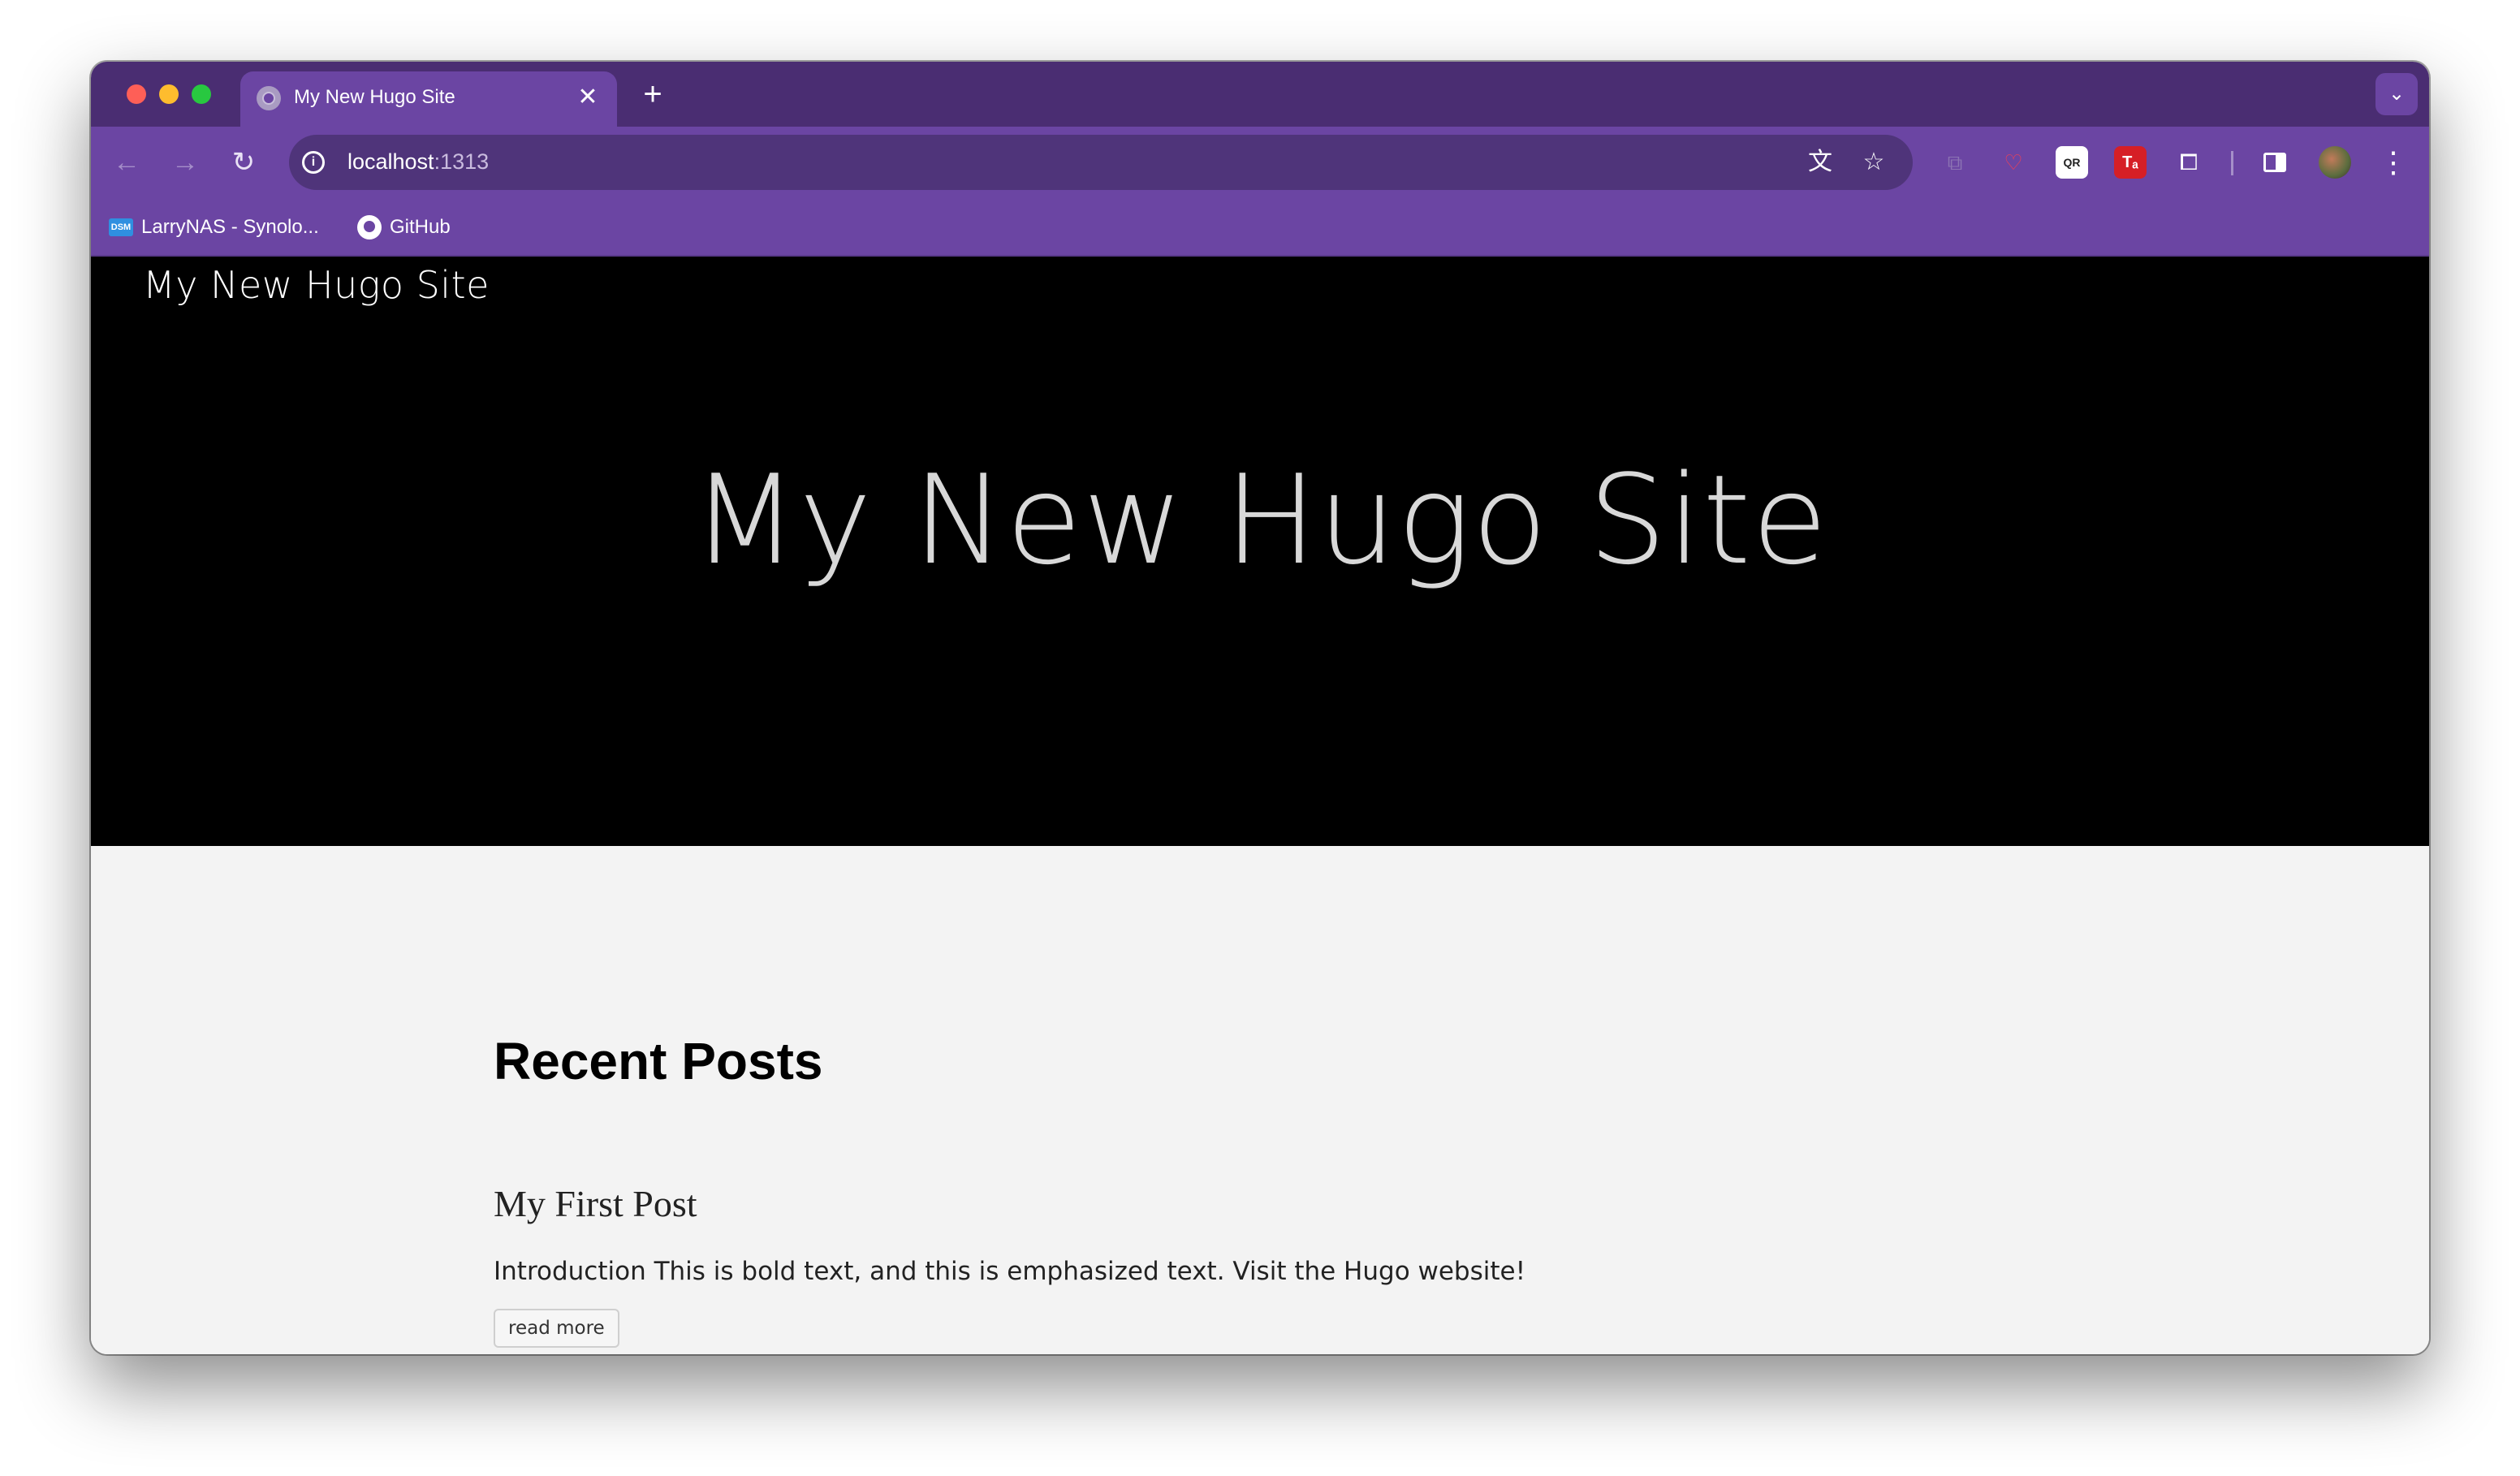 The height and width of the screenshot is (1476, 2520). Describe the element at coordinates (243, 162) in the screenshot. I see `reload-icon: ↻` at that location.